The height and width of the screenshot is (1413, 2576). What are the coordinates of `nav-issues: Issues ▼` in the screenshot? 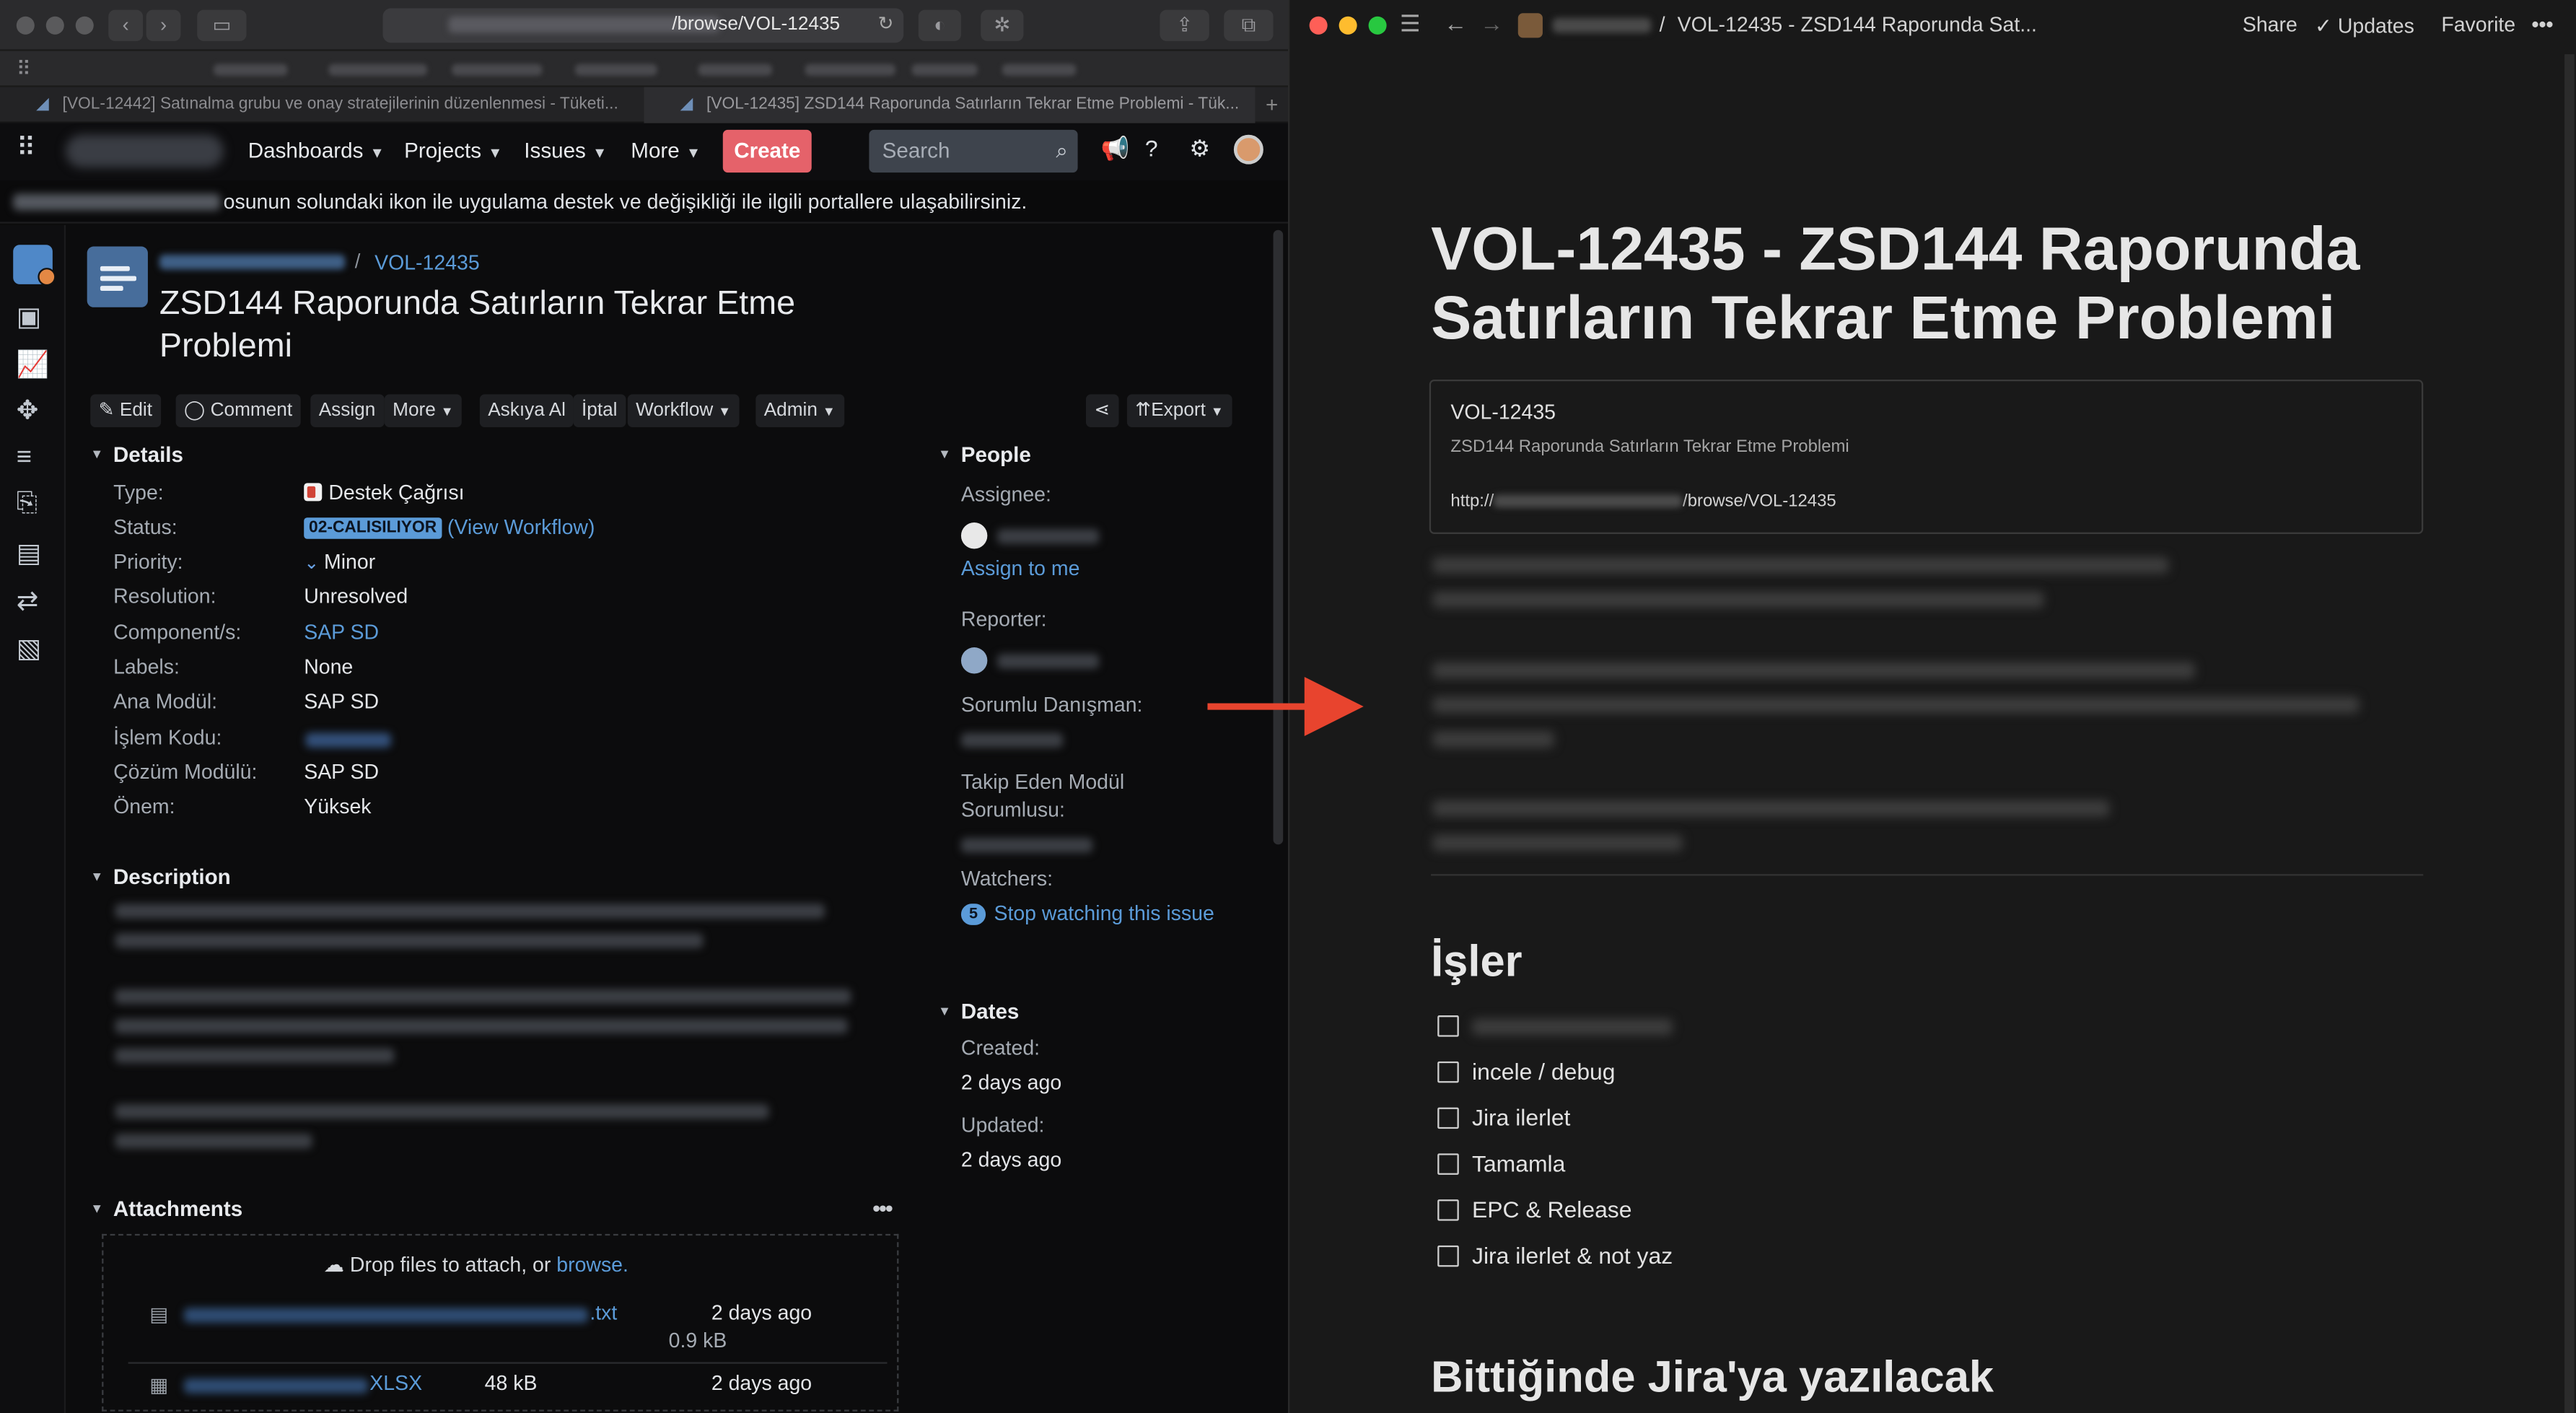 It's located at (565, 150).